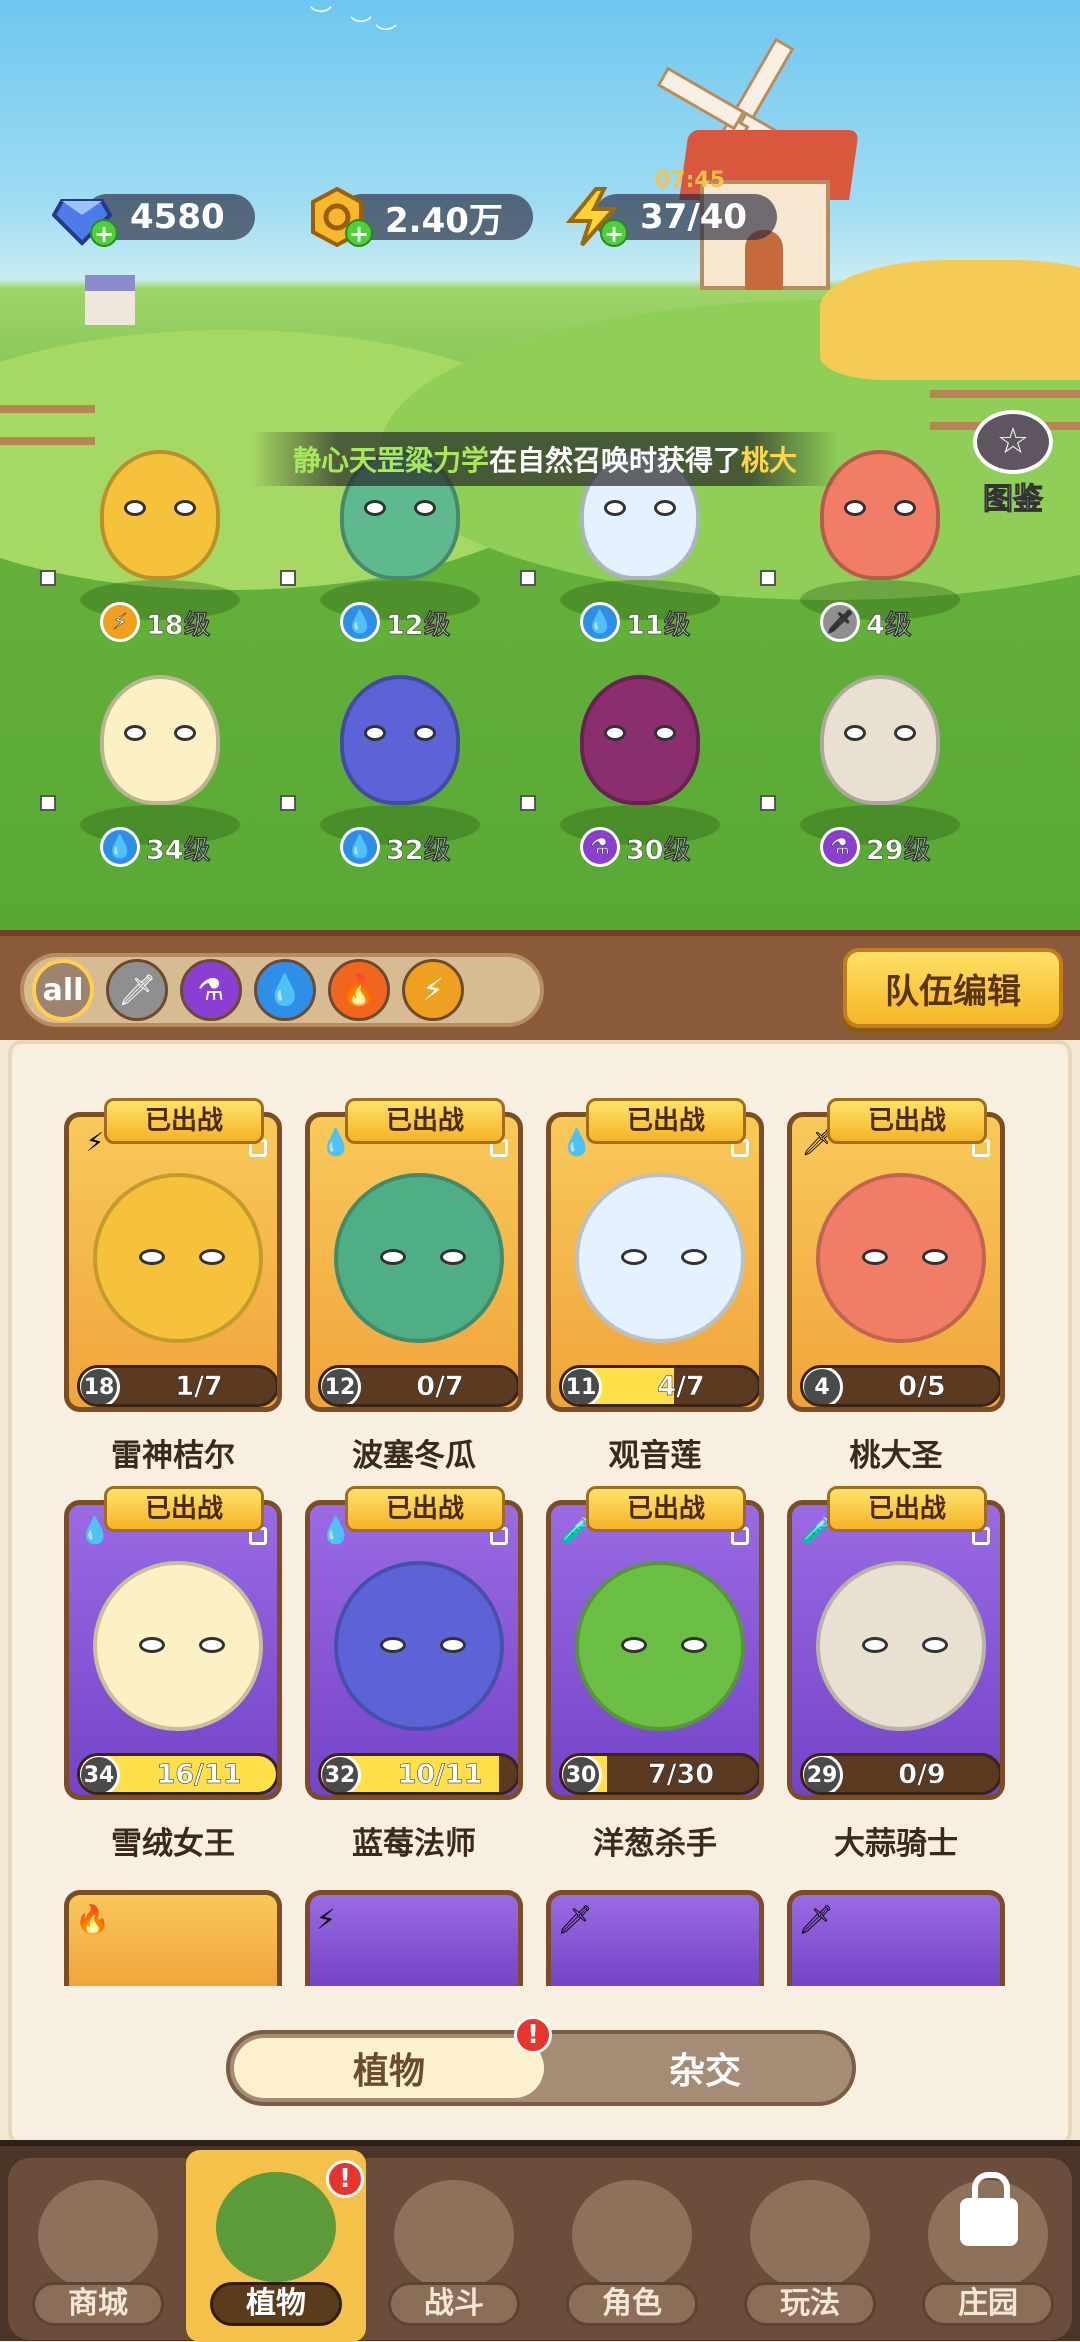  I want to click on gem-counter: + 4580, so click(152, 218).